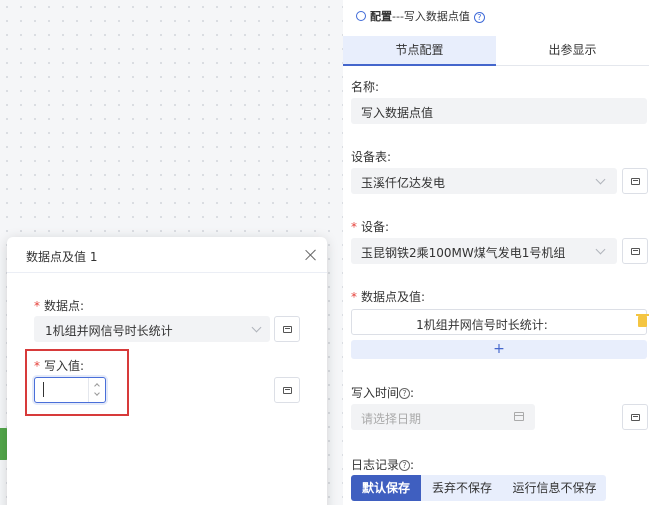  Describe the element at coordinates (375, 227) in the screenshot. I see `device-label-text: 设备:` at that location.